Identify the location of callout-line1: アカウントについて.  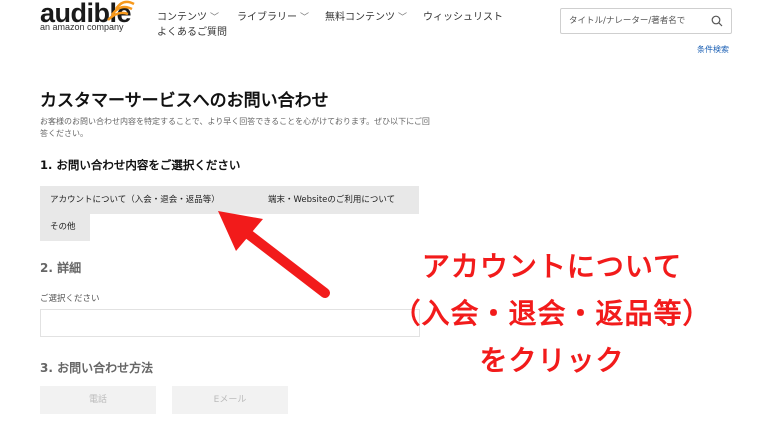
(552, 266).